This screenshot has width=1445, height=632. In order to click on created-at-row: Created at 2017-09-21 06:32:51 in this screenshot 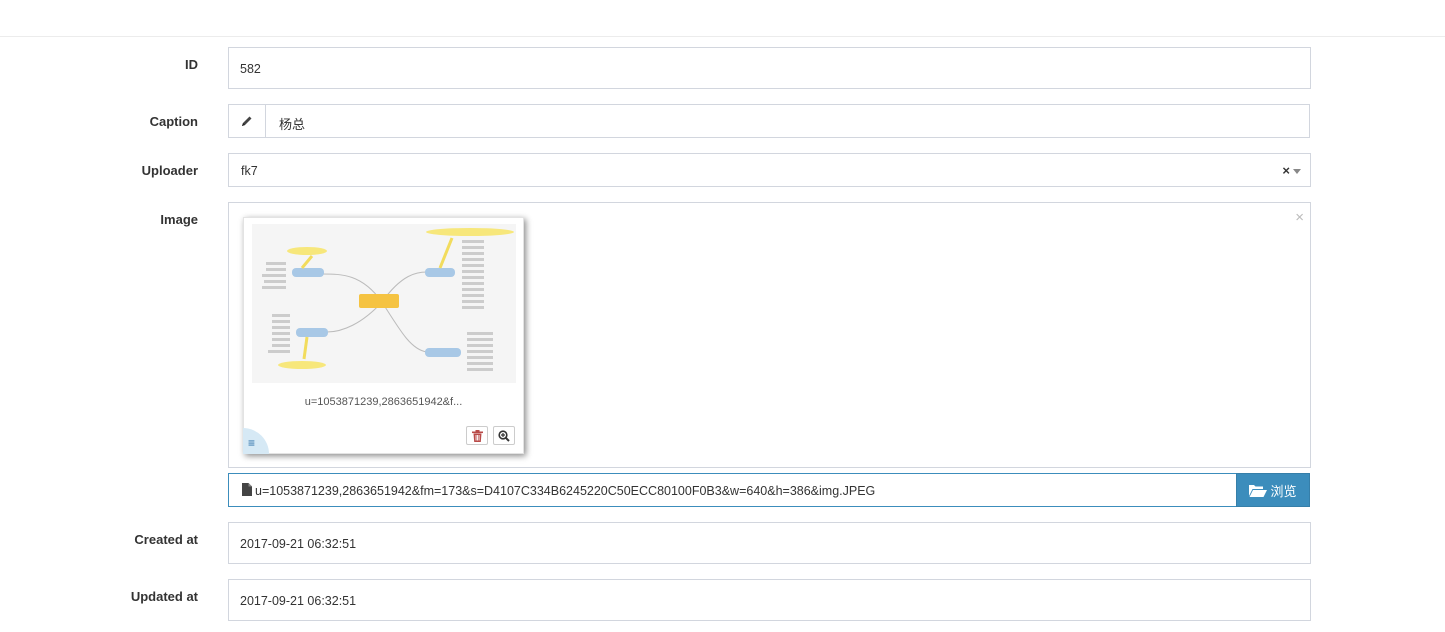, I will do `click(722, 543)`.